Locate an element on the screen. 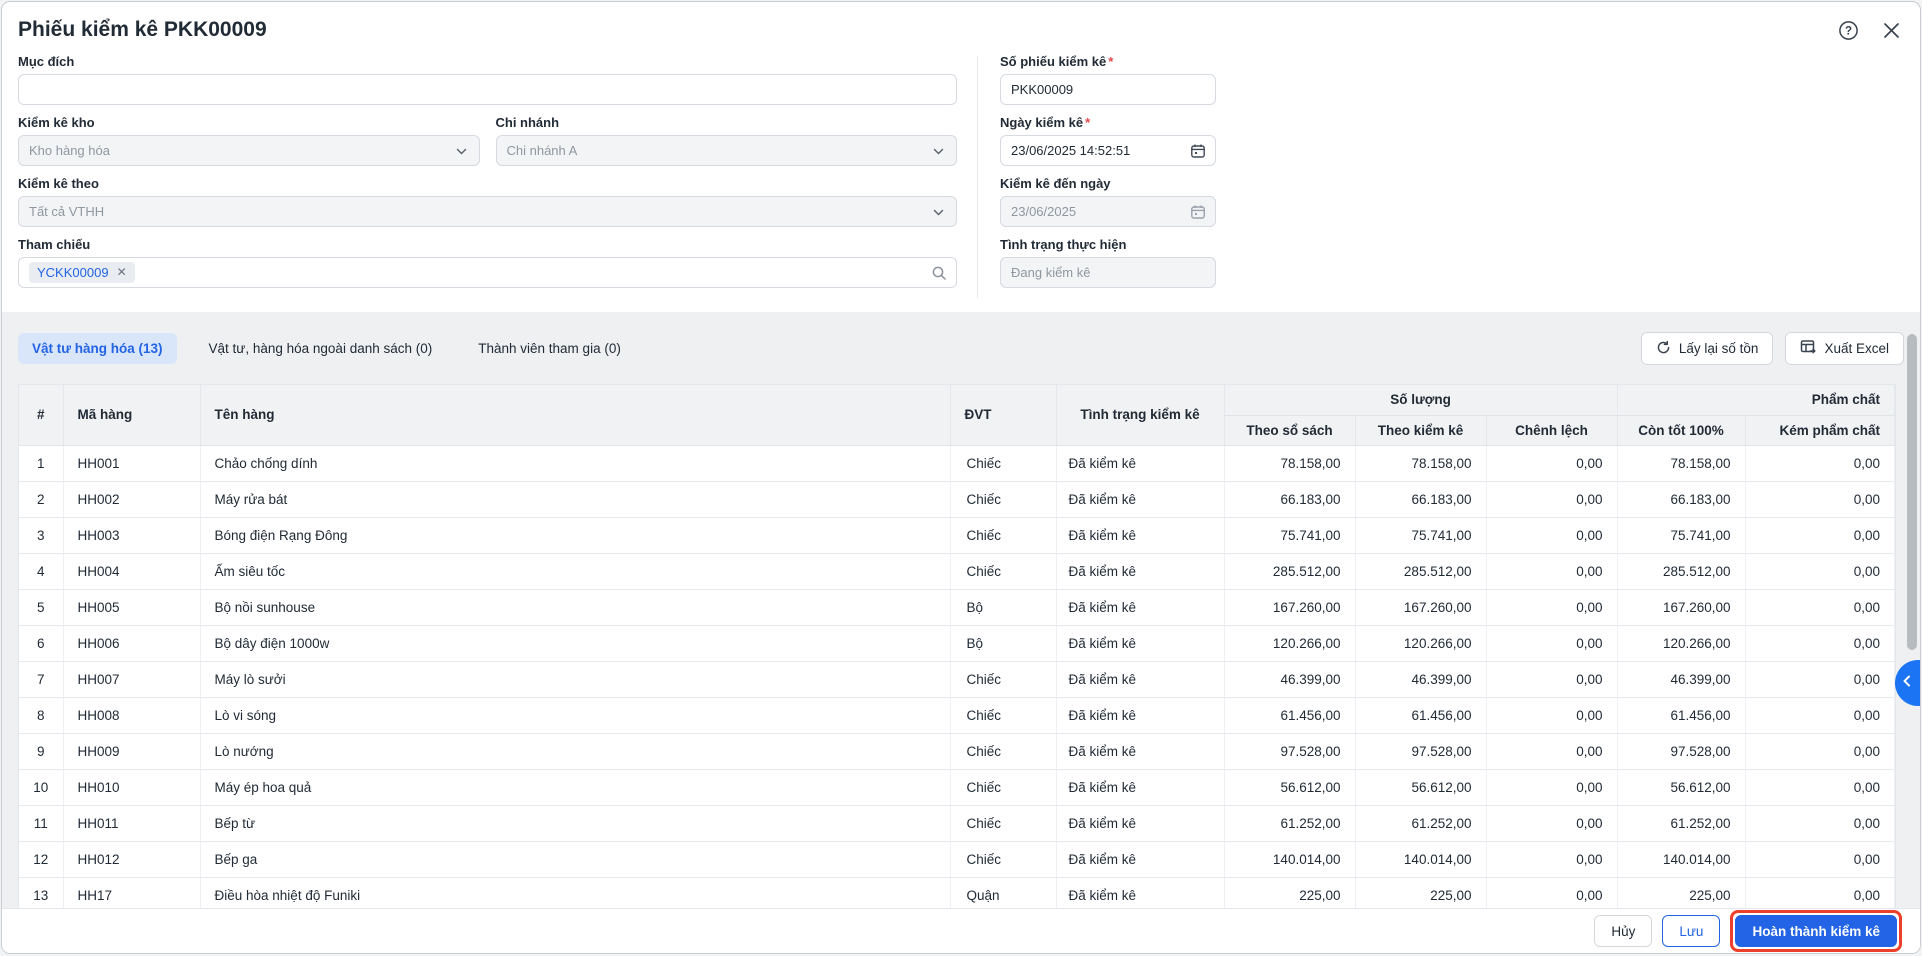 Image resolution: width=1922 pixels, height=956 pixels. cell-by-count: 78.158,00 is located at coordinates (1421, 463).